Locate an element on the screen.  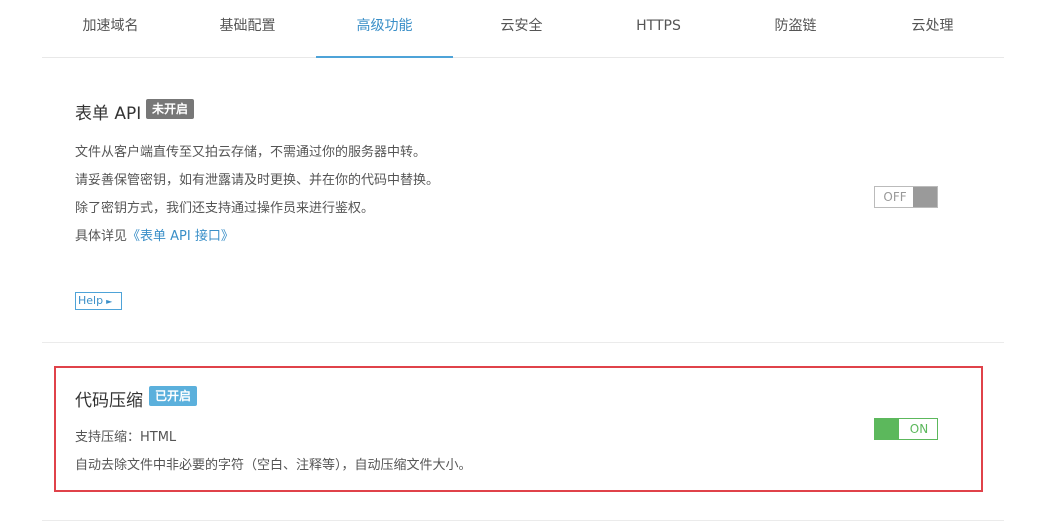
help-button-label: Help is located at coordinates (91, 300).